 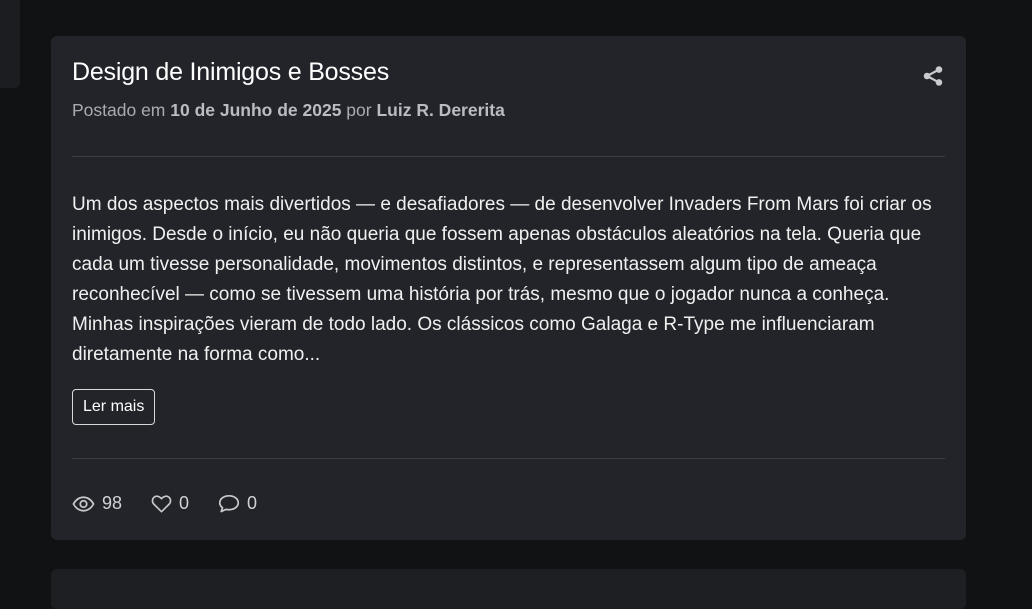 I want to click on post-date: 10 de Junho de 2025, so click(x=256, y=110).